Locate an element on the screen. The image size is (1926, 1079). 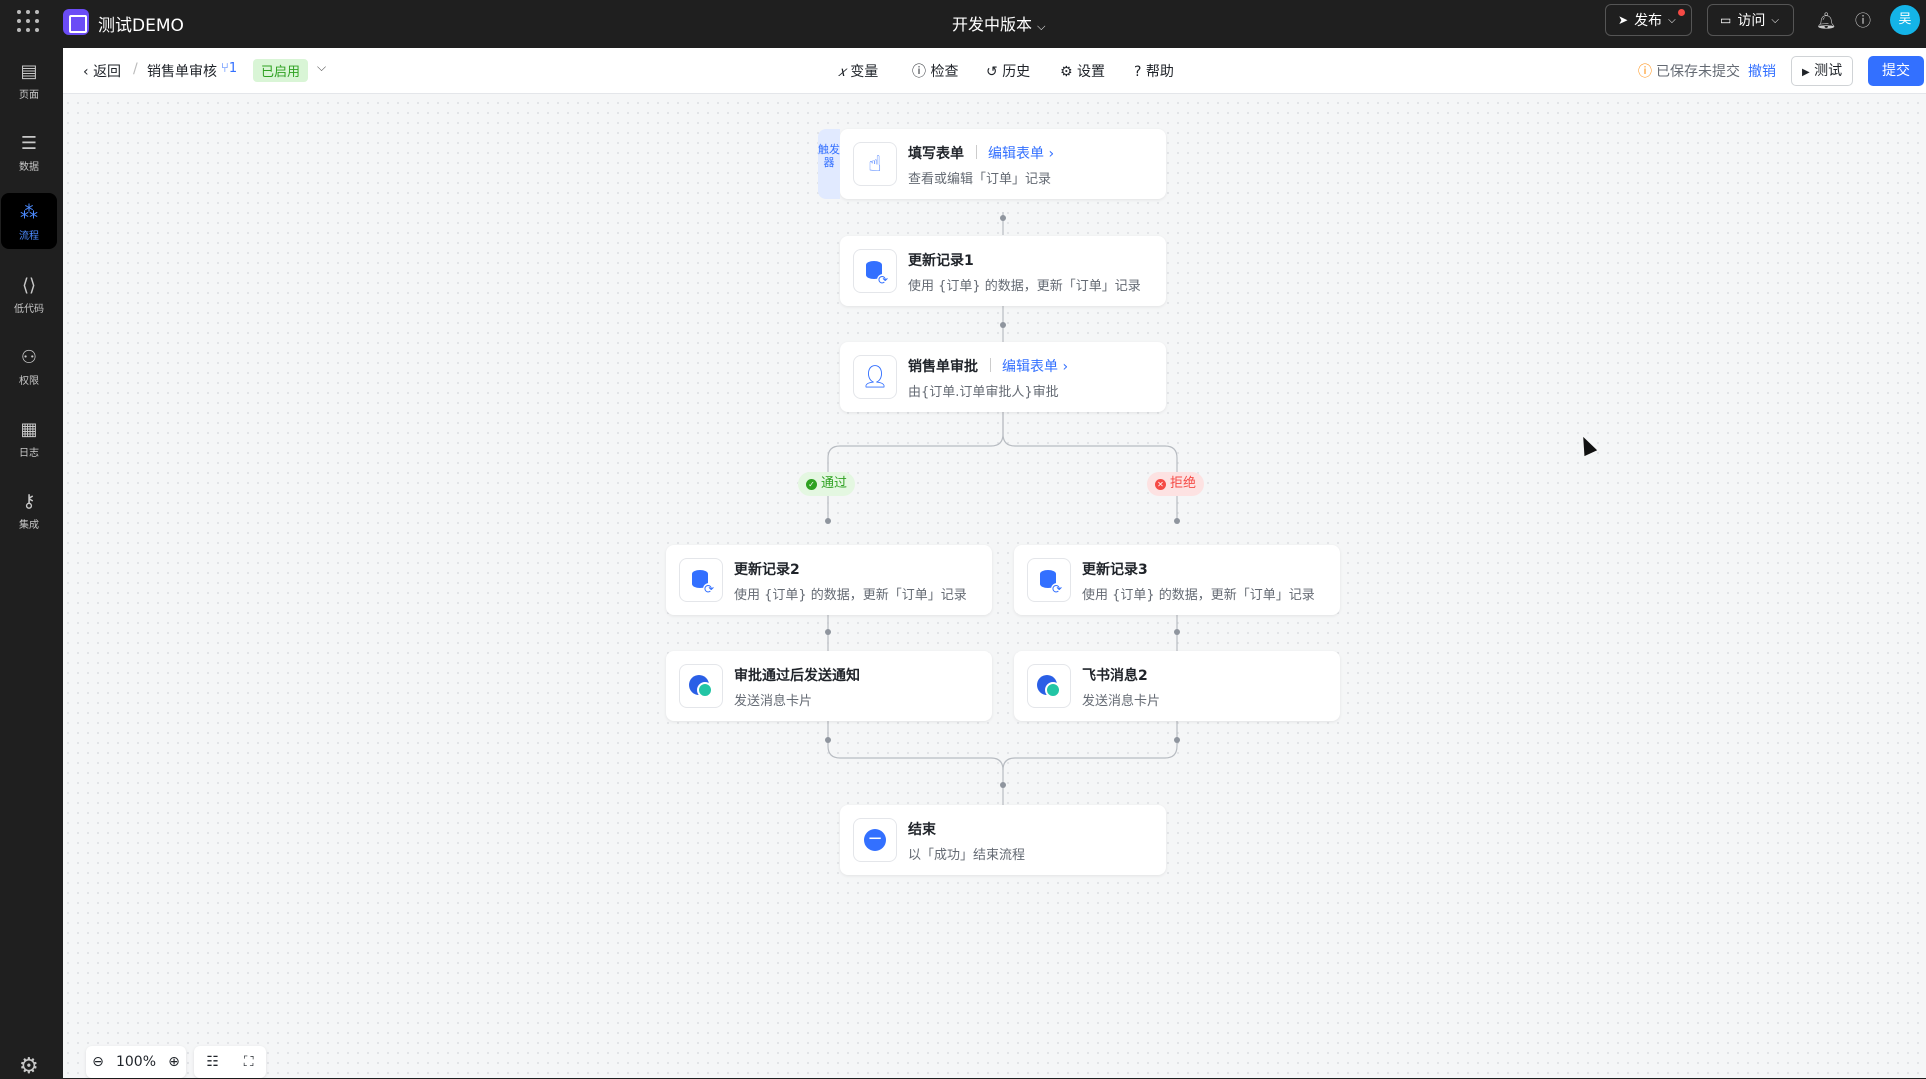
publish-button: ➤ 发布 ⌵ is located at coordinates (1648, 20).